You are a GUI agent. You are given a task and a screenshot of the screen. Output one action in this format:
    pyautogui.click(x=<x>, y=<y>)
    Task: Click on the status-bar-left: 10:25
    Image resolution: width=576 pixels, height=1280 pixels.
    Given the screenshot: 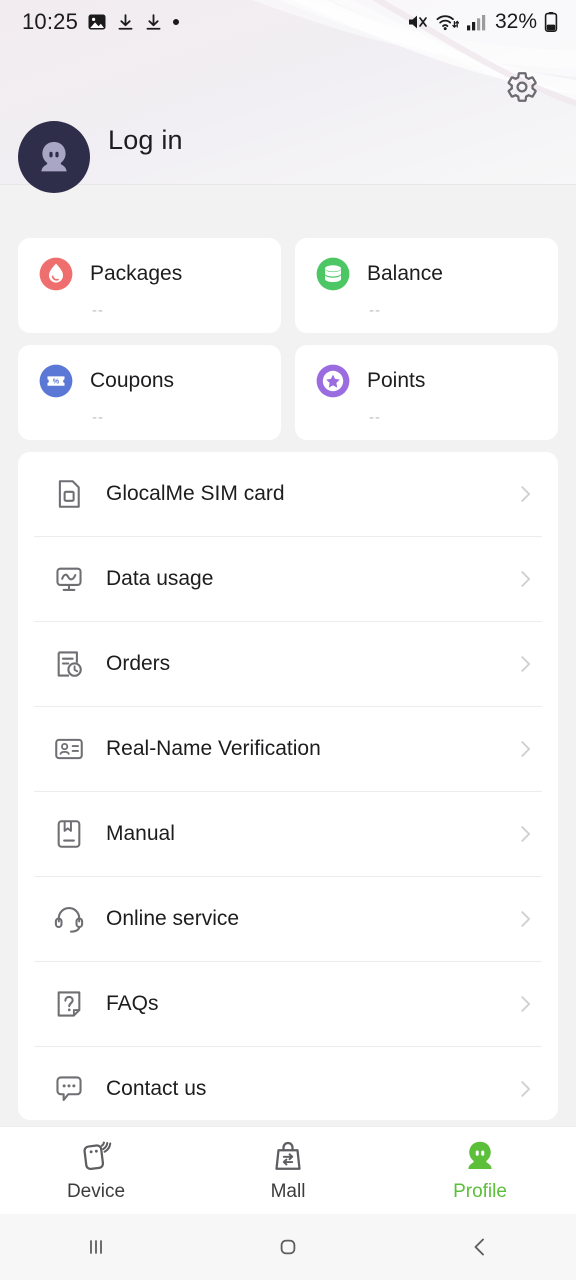 What is the action you would take?
    pyautogui.click(x=101, y=22)
    